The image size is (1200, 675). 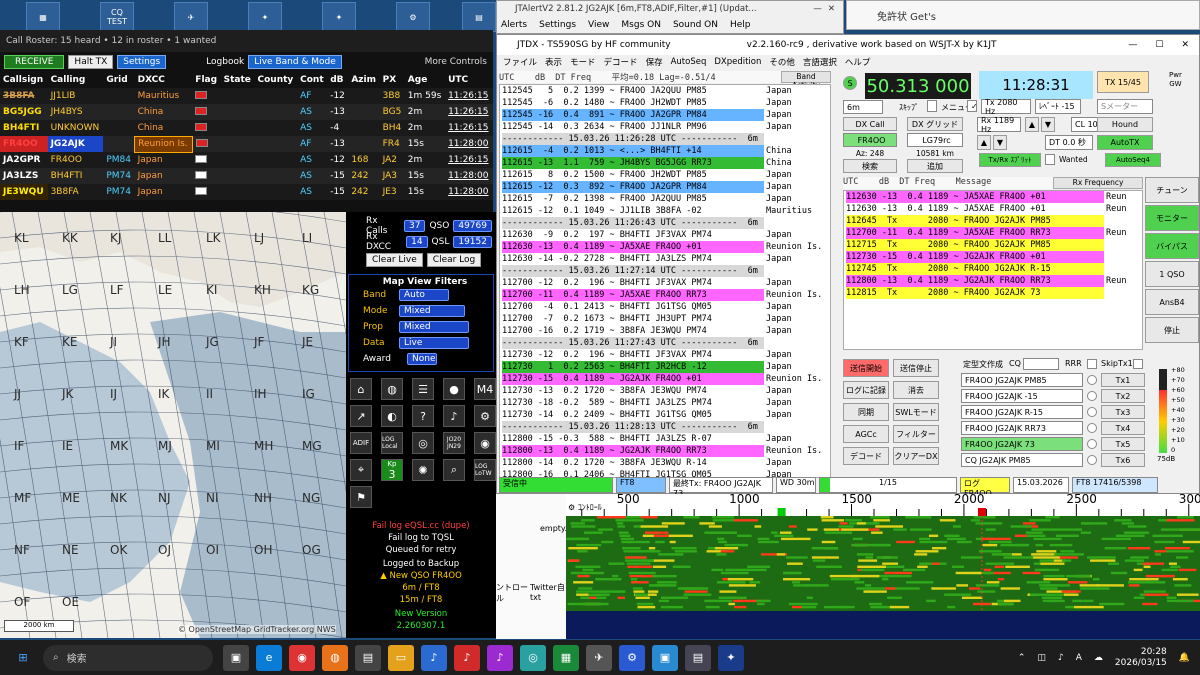 I want to click on tx-radio, so click(x=1092, y=380).